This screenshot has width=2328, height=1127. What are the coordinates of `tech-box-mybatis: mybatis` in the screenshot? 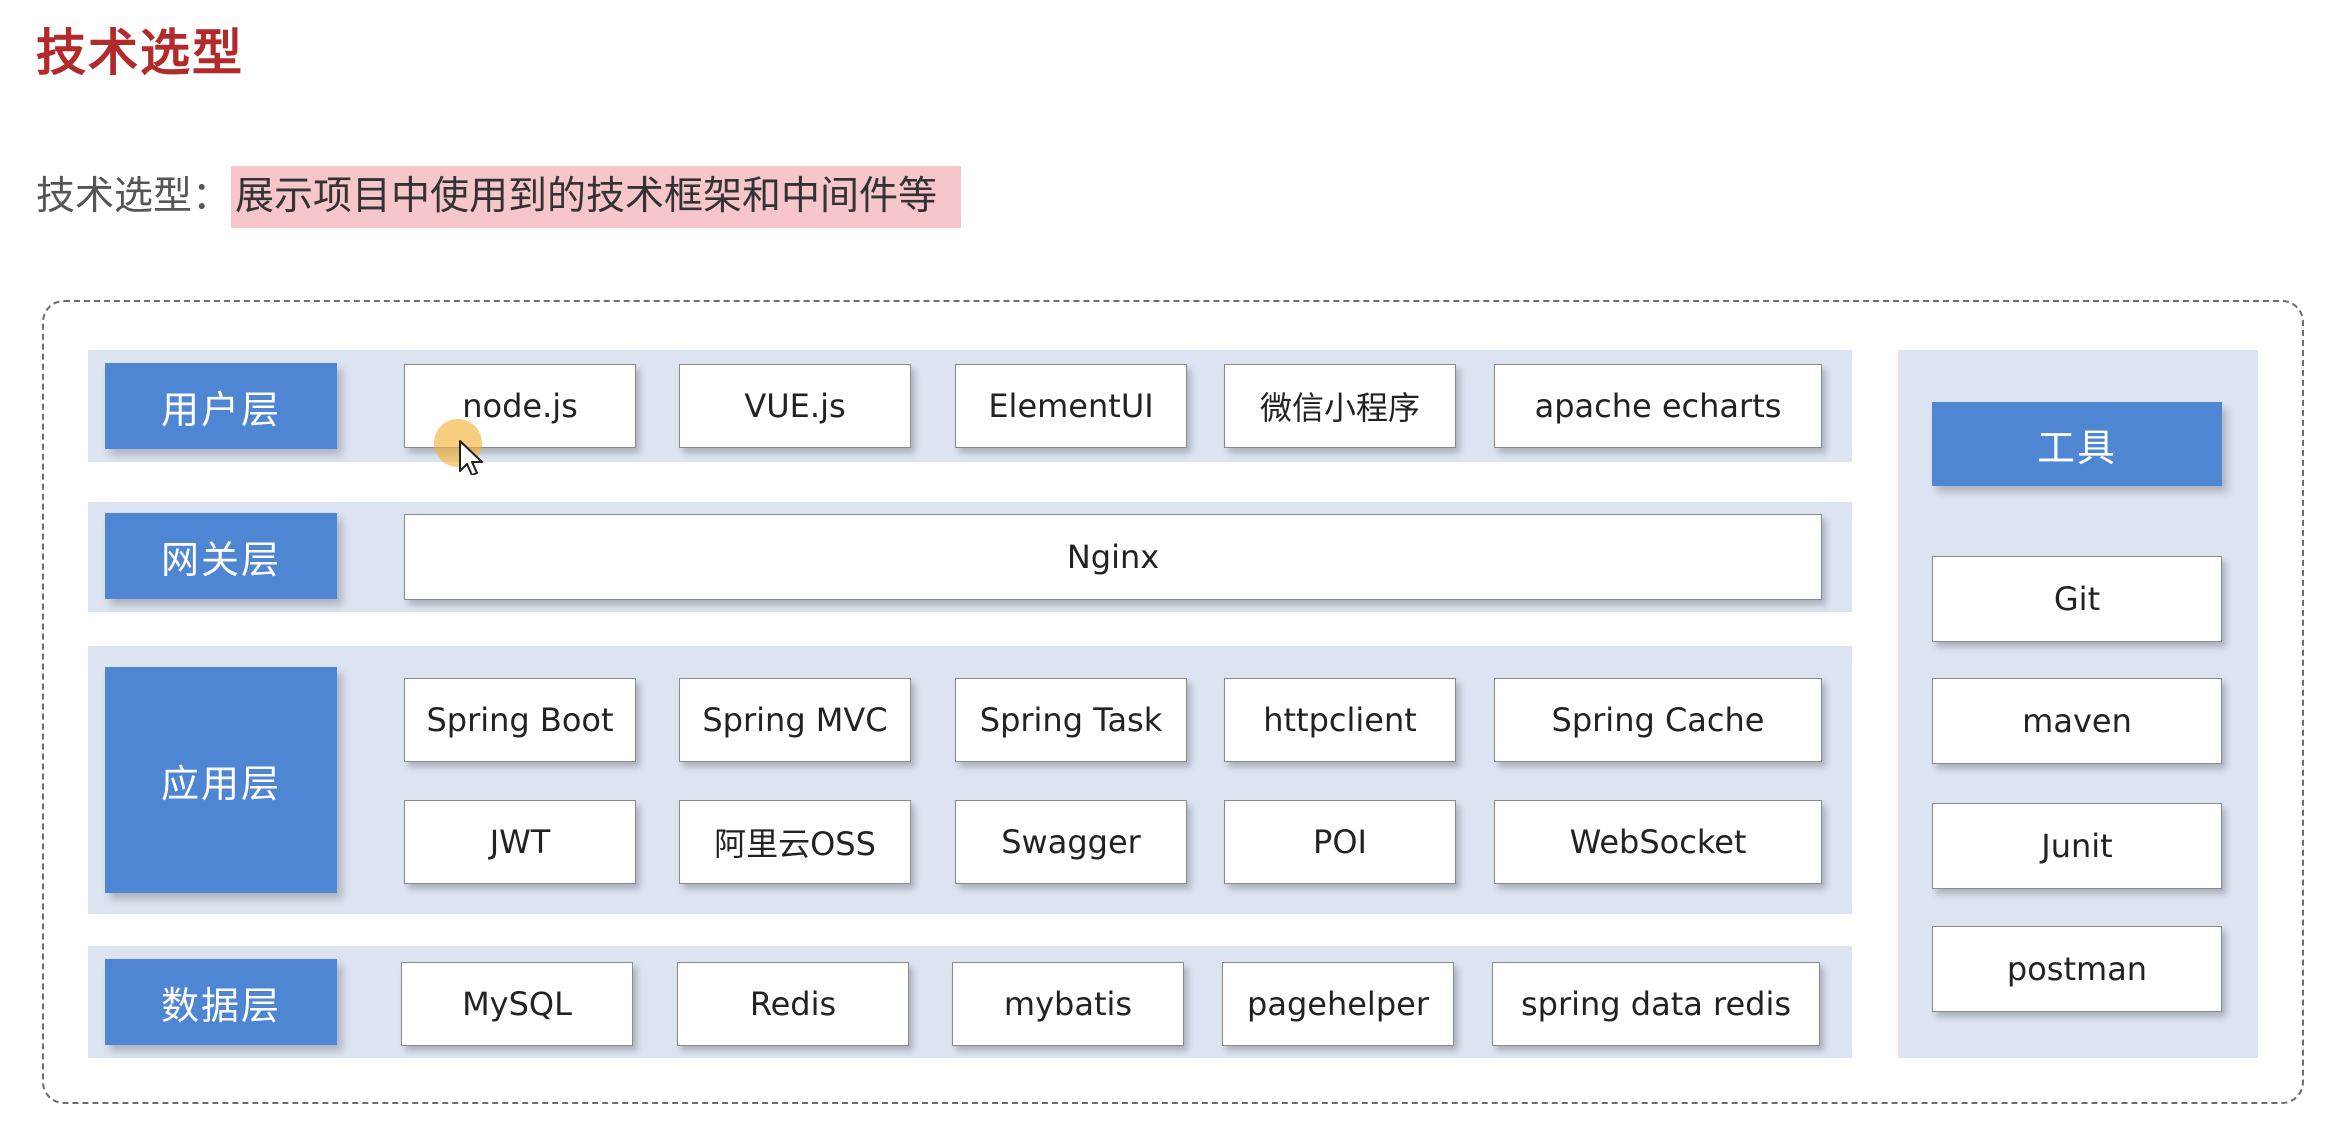 It's located at (1068, 1004).